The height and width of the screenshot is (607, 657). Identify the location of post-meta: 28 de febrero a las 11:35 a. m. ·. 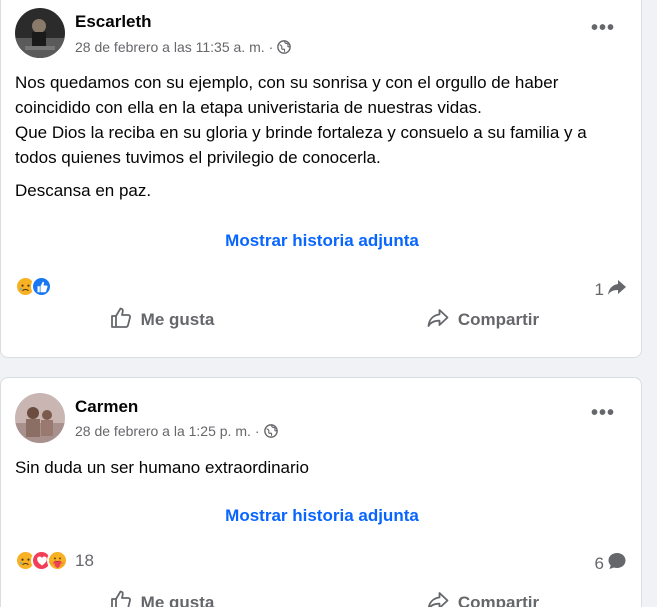
(183, 47).